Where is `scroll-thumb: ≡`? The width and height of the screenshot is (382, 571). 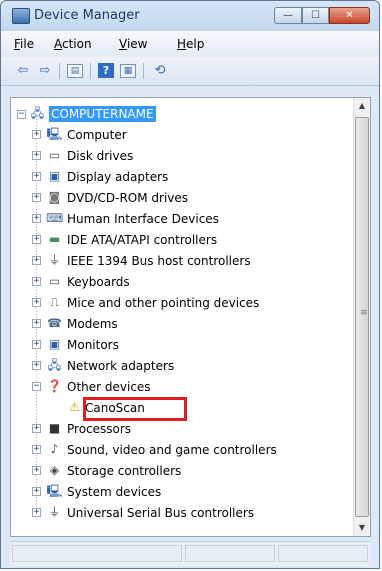 scroll-thumb: ≡ is located at coordinates (362, 317).